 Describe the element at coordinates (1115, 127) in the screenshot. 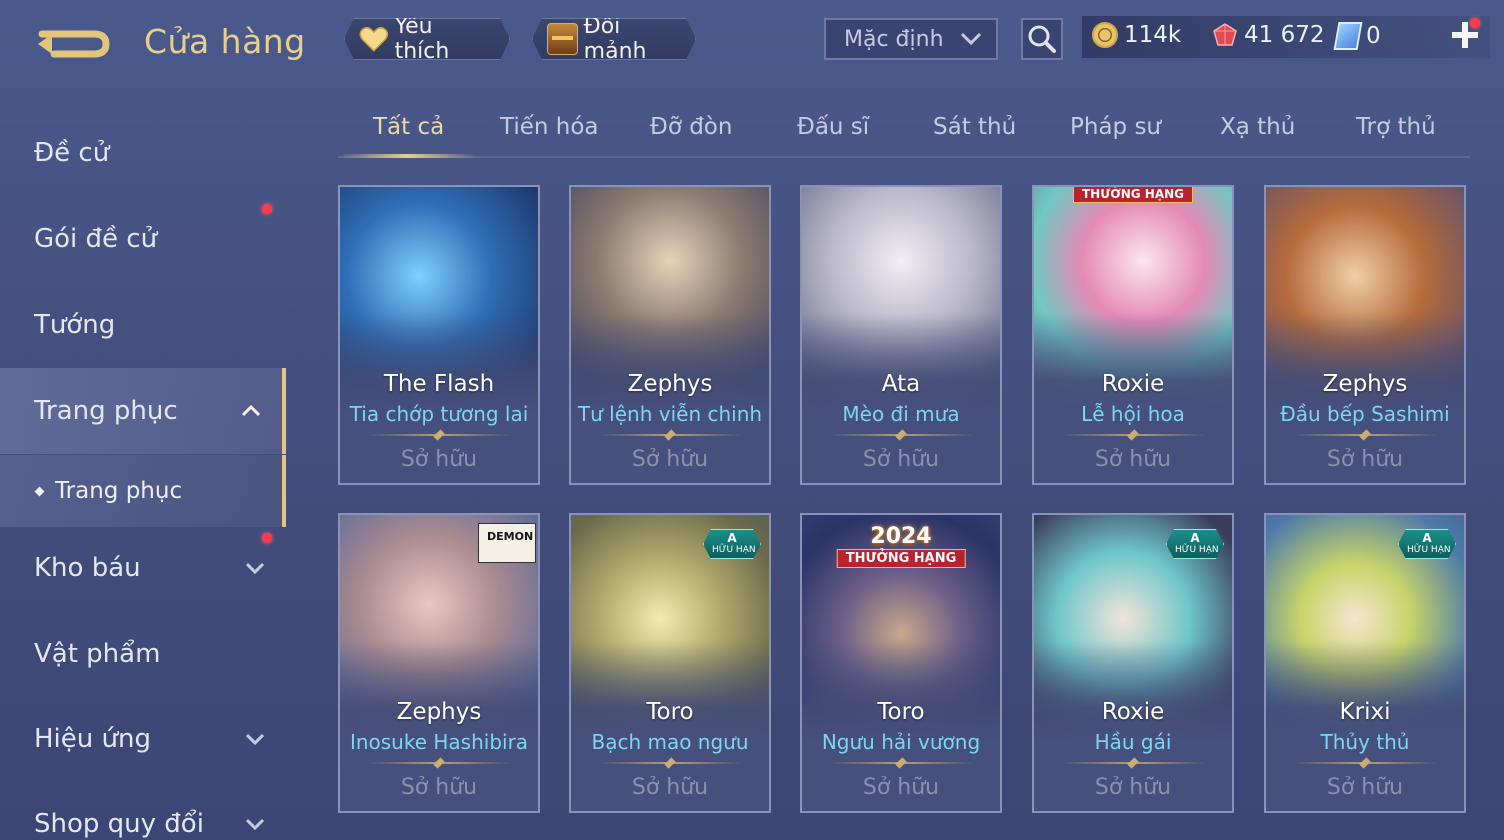

I see `tab-mage: Pháp sư` at that location.